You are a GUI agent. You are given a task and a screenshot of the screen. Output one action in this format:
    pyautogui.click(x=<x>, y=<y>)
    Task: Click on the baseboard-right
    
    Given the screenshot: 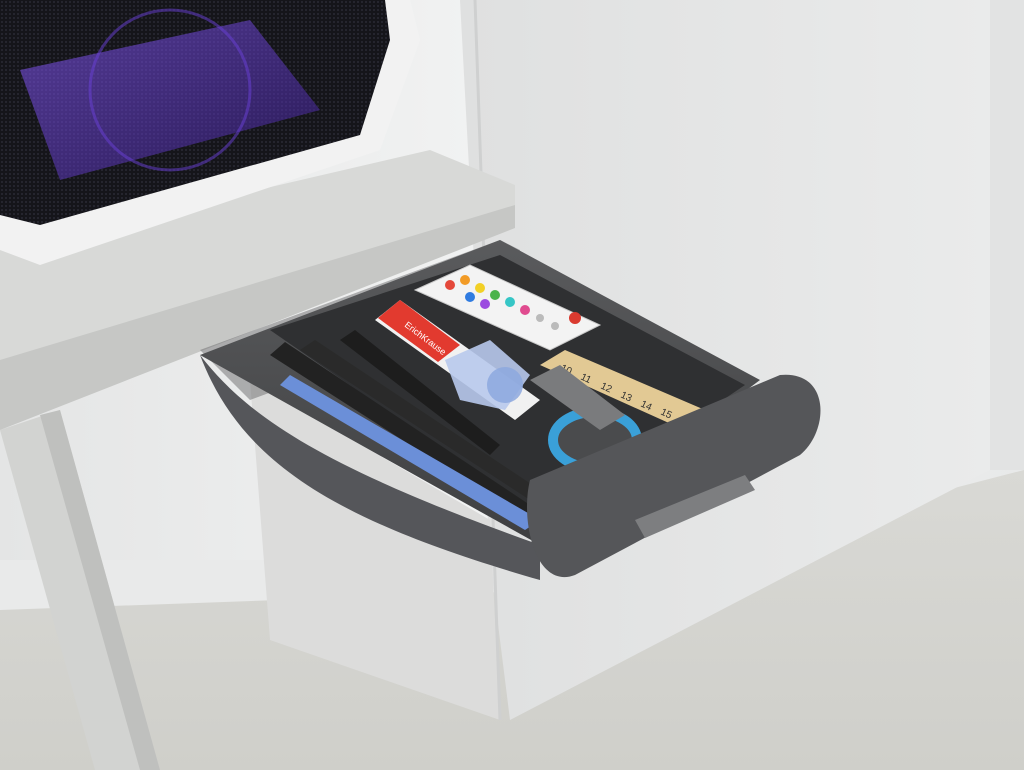 What is the action you would take?
    pyautogui.click(x=1007, y=235)
    